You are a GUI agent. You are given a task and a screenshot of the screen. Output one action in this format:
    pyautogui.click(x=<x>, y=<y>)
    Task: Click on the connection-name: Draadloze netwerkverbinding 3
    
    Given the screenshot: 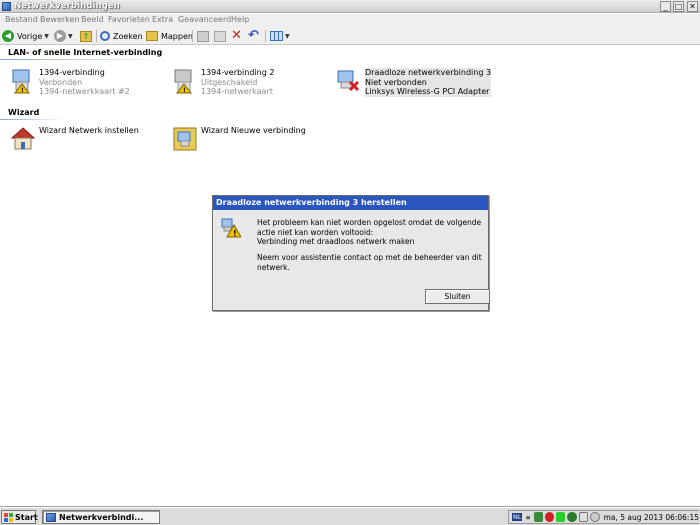 What is the action you would take?
    pyautogui.click(x=428, y=73)
    